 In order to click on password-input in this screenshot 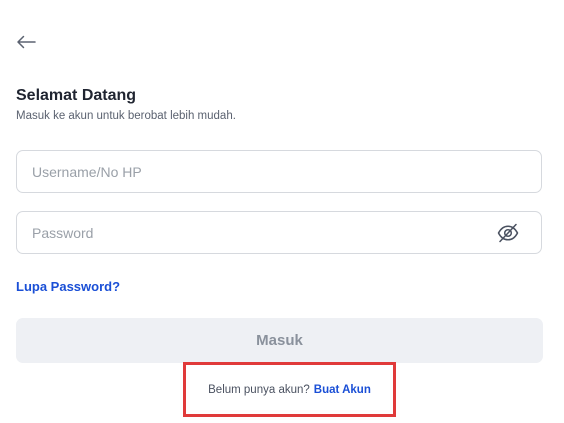, I will do `click(279, 232)`.